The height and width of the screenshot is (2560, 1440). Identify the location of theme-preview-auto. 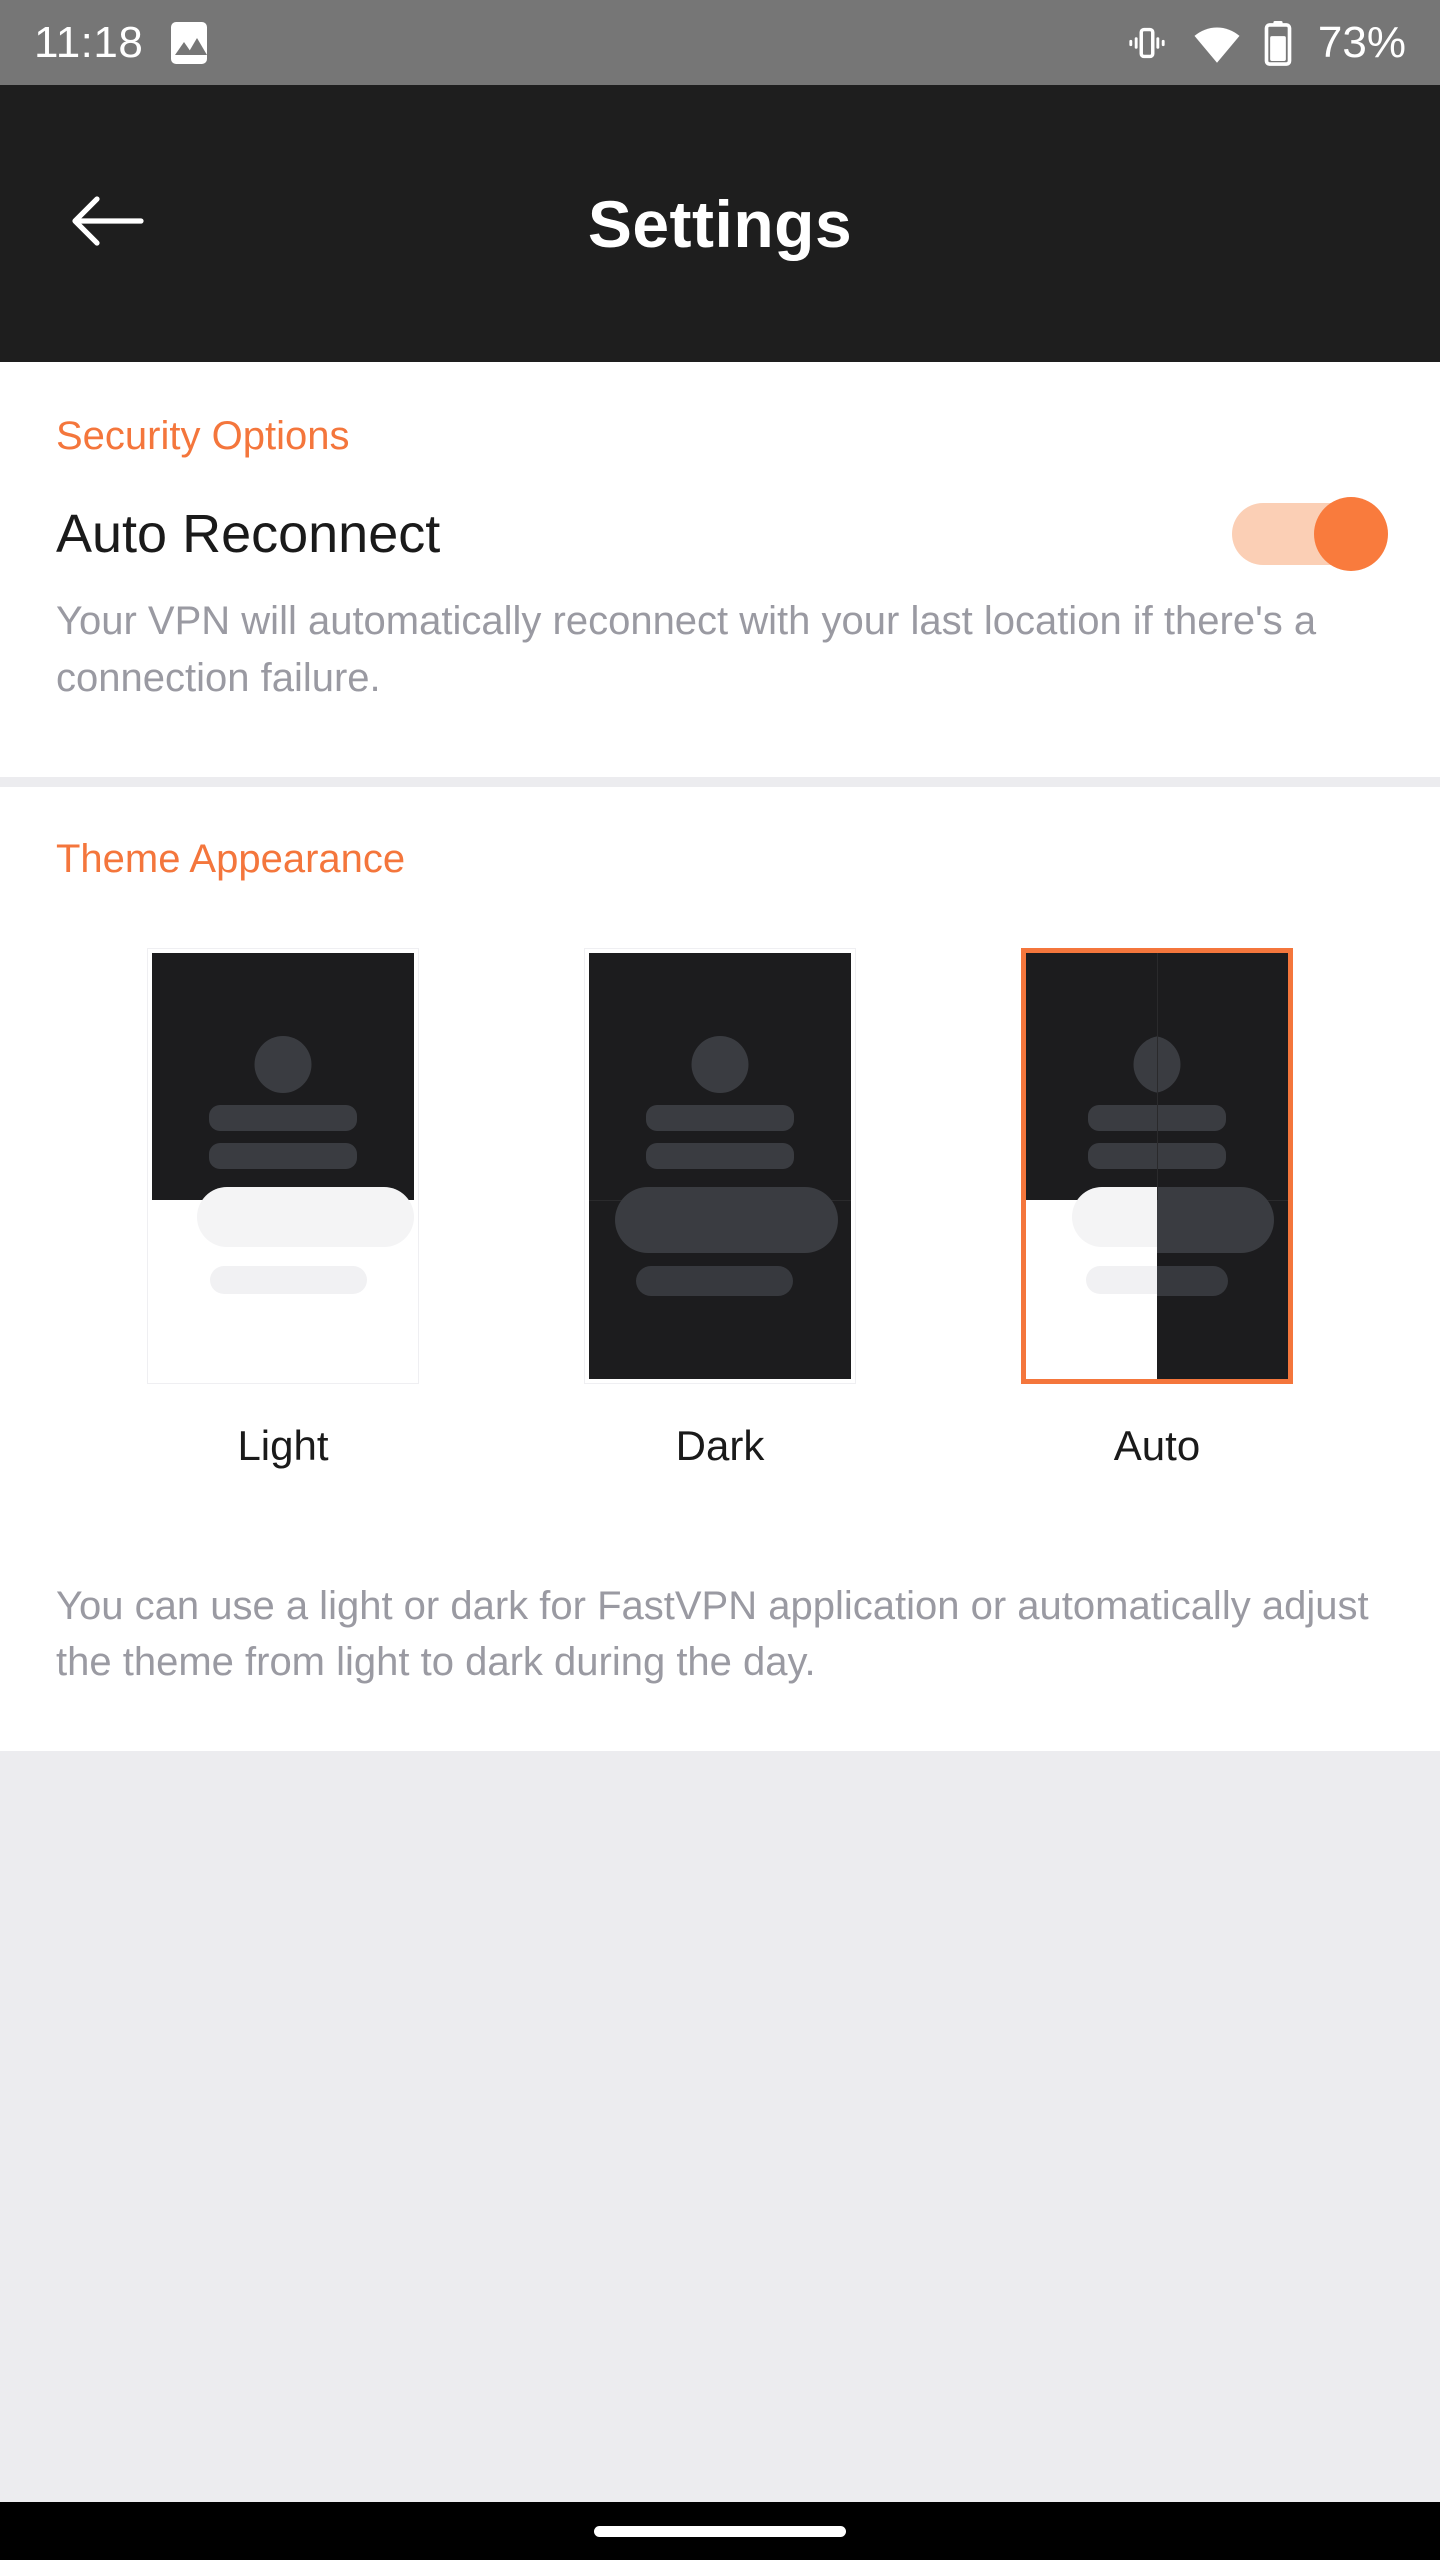
(1157, 1165).